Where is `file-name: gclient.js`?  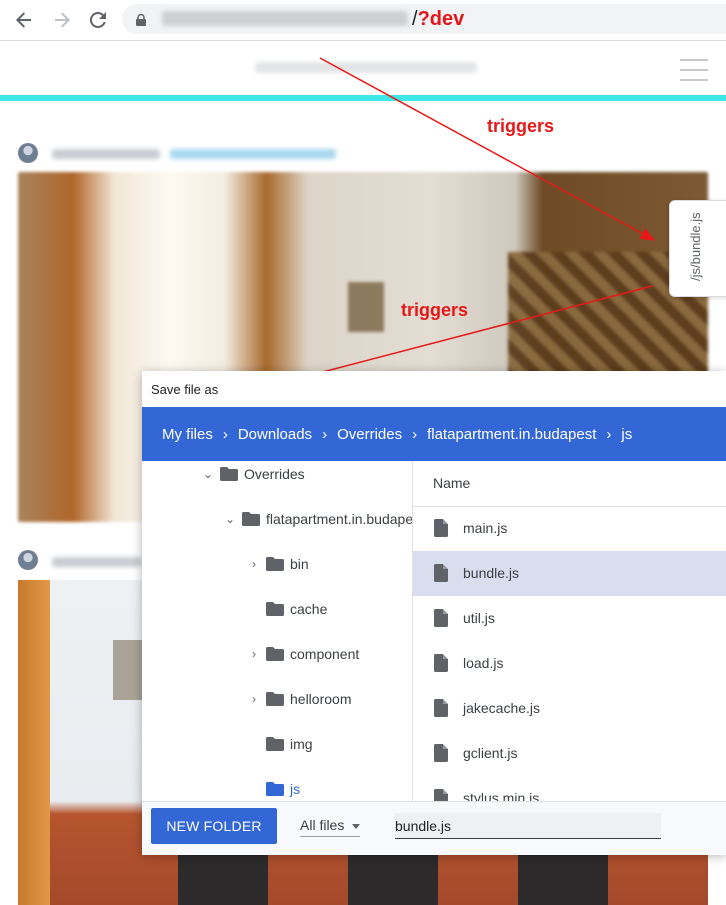 file-name: gclient.js is located at coordinates (490, 753).